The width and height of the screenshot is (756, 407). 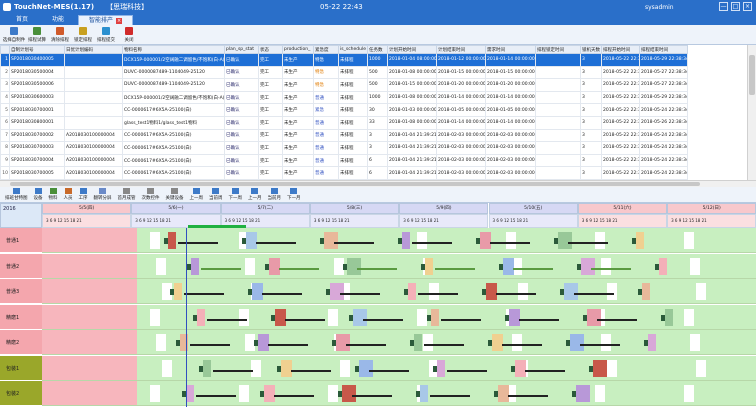 What do you see at coordinates (735, 6) in the screenshot?
I see `maximize-button: □` at bounding box center [735, 6].